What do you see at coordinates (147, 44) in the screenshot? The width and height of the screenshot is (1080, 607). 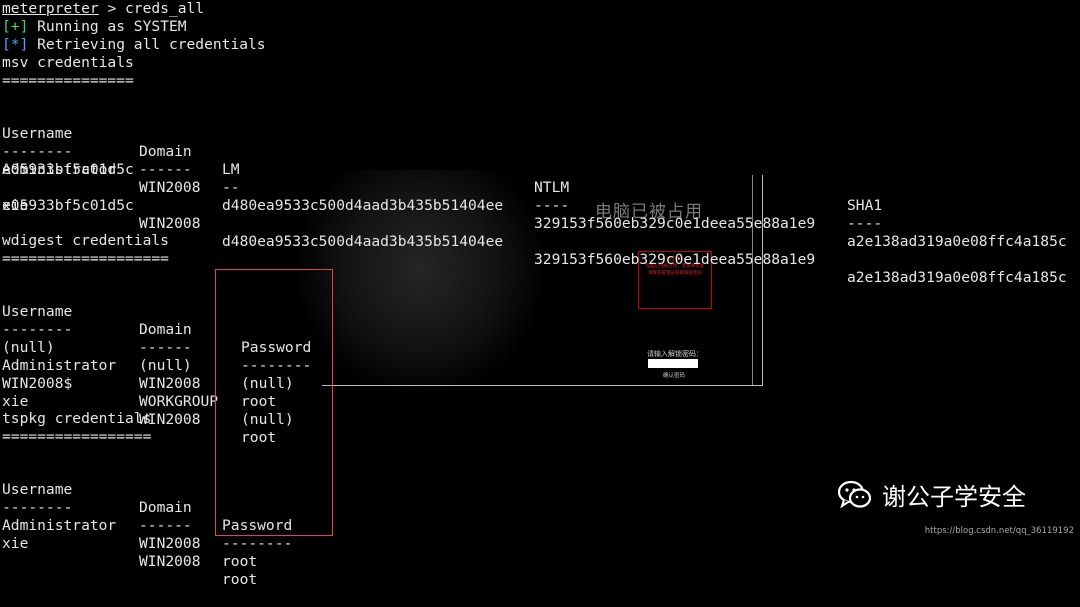 I see `status-text: Retrieving all credentials` at bounding box center [147, 44].